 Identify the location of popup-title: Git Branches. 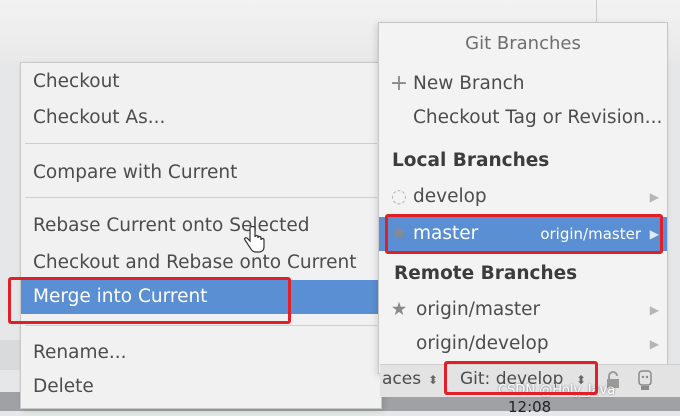
(523, 43).